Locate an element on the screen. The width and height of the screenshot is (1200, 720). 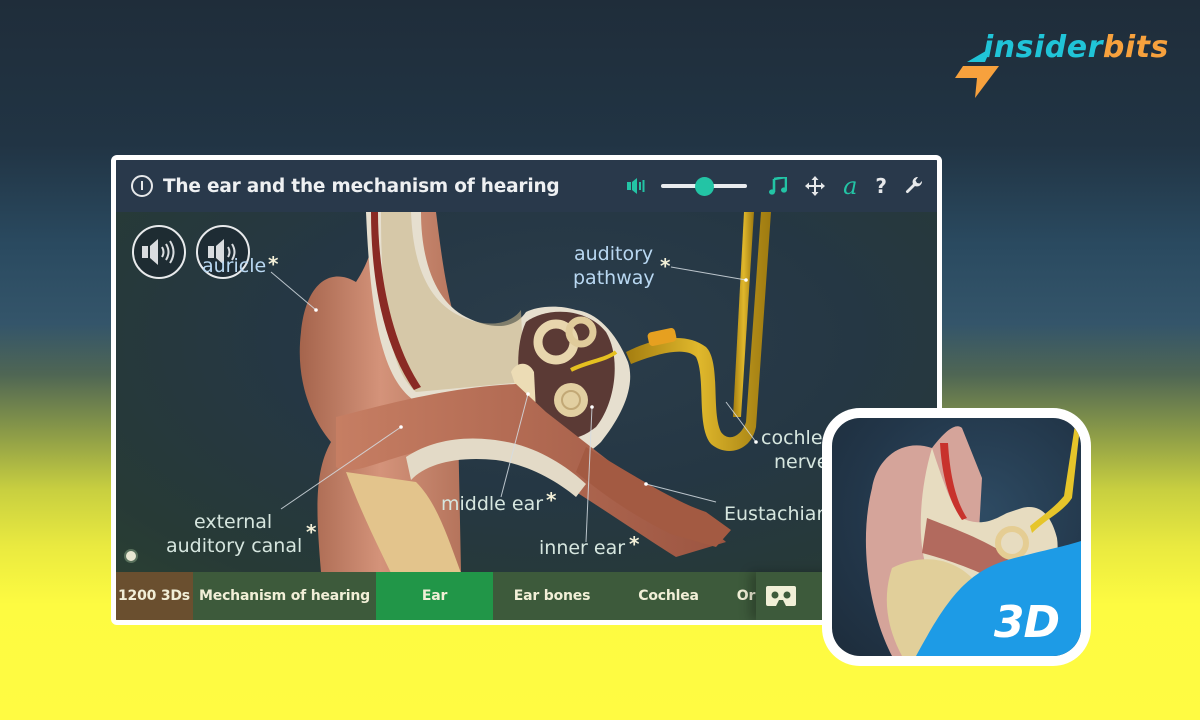
label-inner-ear: inner ear is located at coordinates (582, 548).